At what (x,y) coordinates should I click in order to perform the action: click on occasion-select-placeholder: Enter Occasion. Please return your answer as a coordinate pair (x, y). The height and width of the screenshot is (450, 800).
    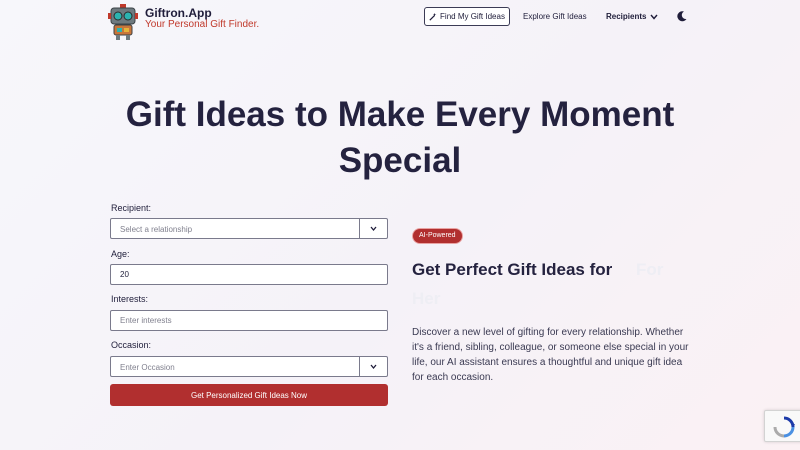
    Looking at the image, I should click on (147, 367).